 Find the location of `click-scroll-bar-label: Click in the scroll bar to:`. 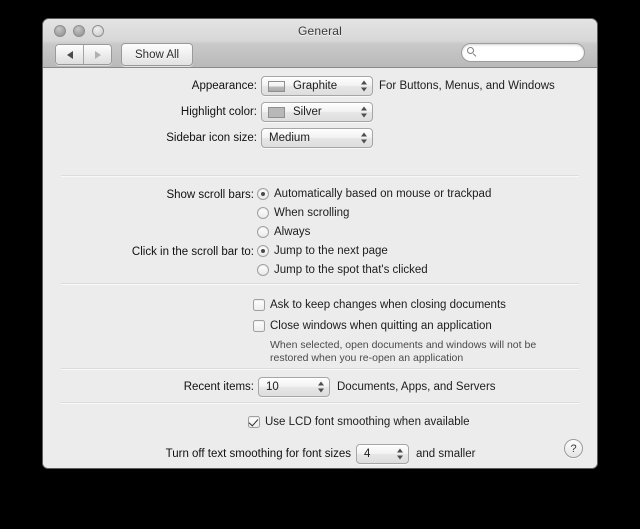

click-scroll-bar-label: Click in the scroll bar to: is located at coordinates (192, 252).